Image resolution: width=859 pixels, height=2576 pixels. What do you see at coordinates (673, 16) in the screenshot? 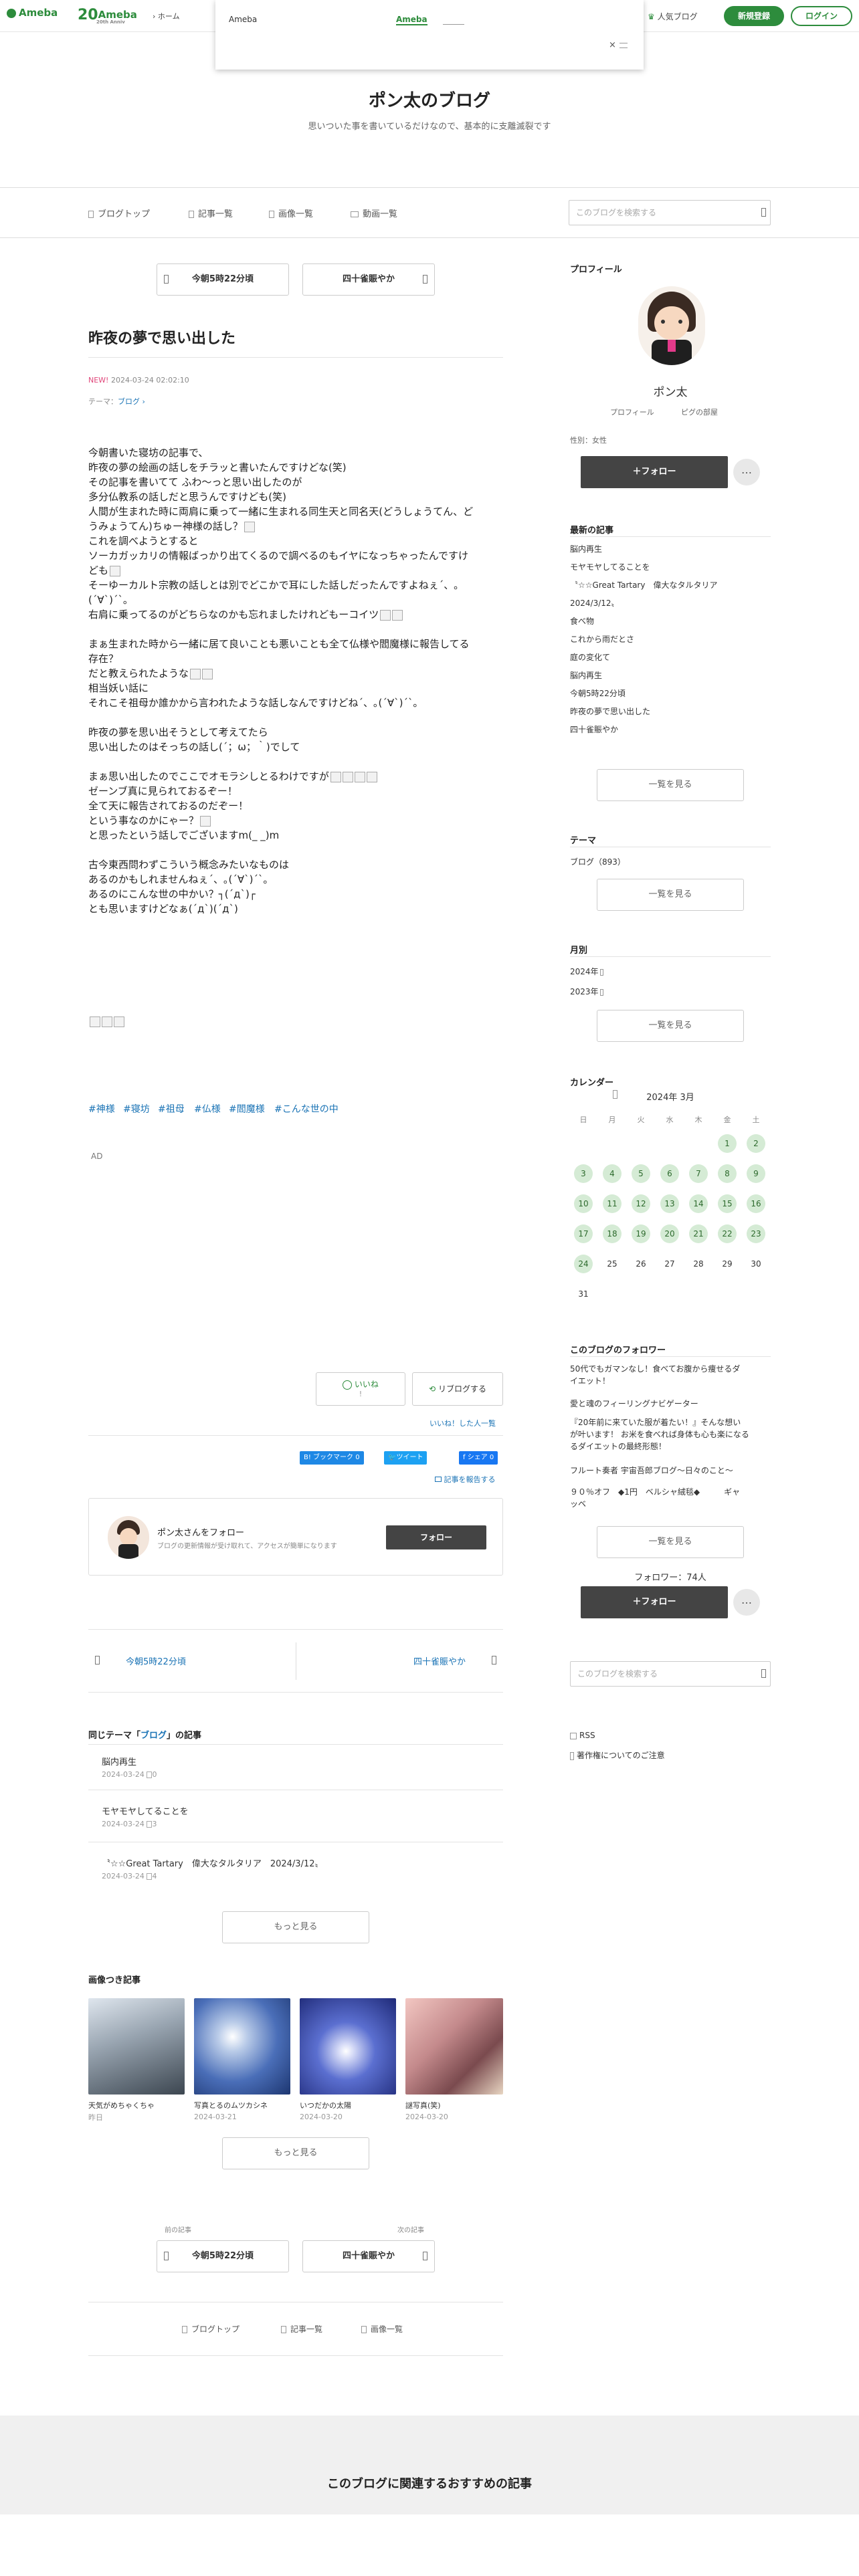
I see `popular-blog-link: ♛ 人気ブログ` at bounding box center [673, 16].